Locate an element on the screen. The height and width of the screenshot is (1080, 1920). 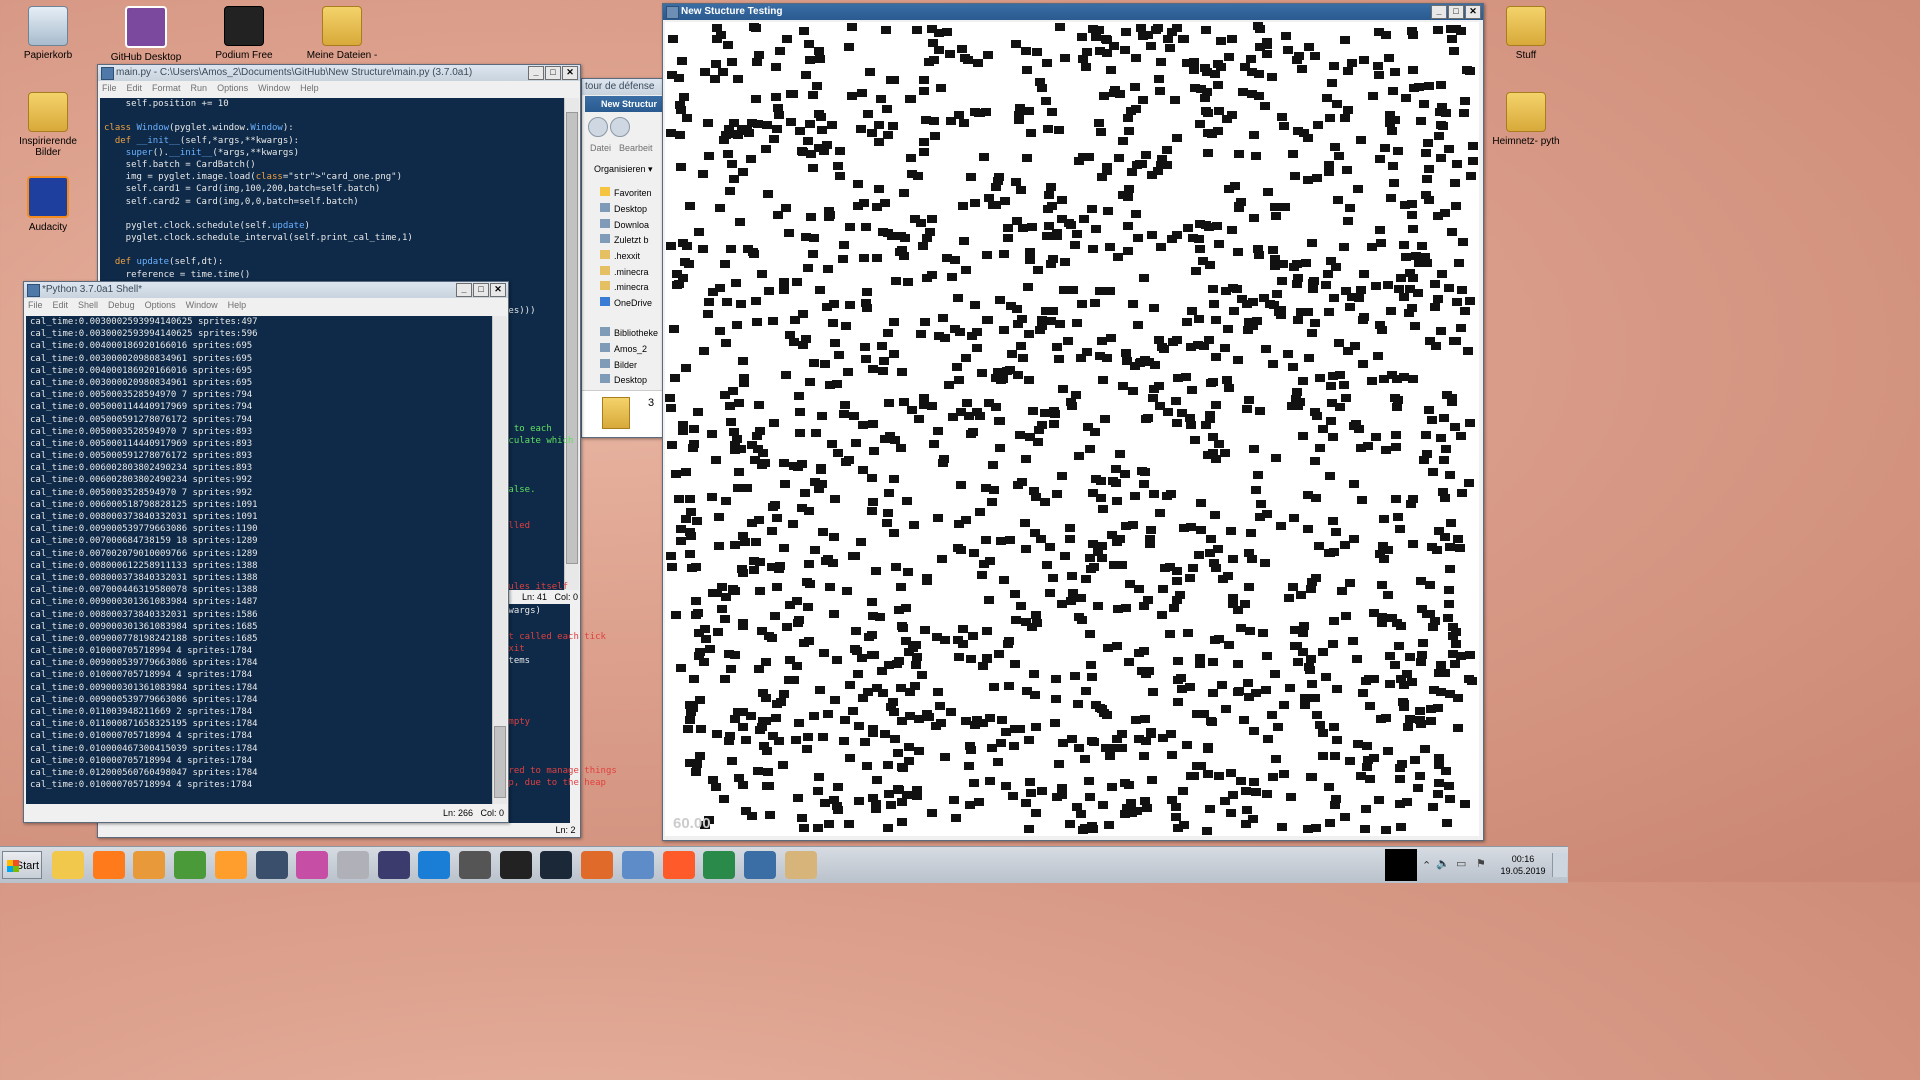
charts-icon is located at coordinates (190, 865).